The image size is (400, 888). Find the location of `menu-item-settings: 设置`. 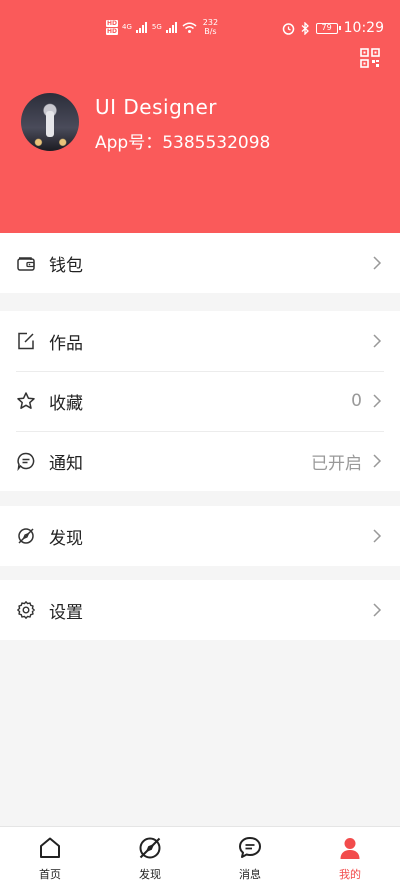

menu-item-settings: 设置 is located at coordinates (200, 610).